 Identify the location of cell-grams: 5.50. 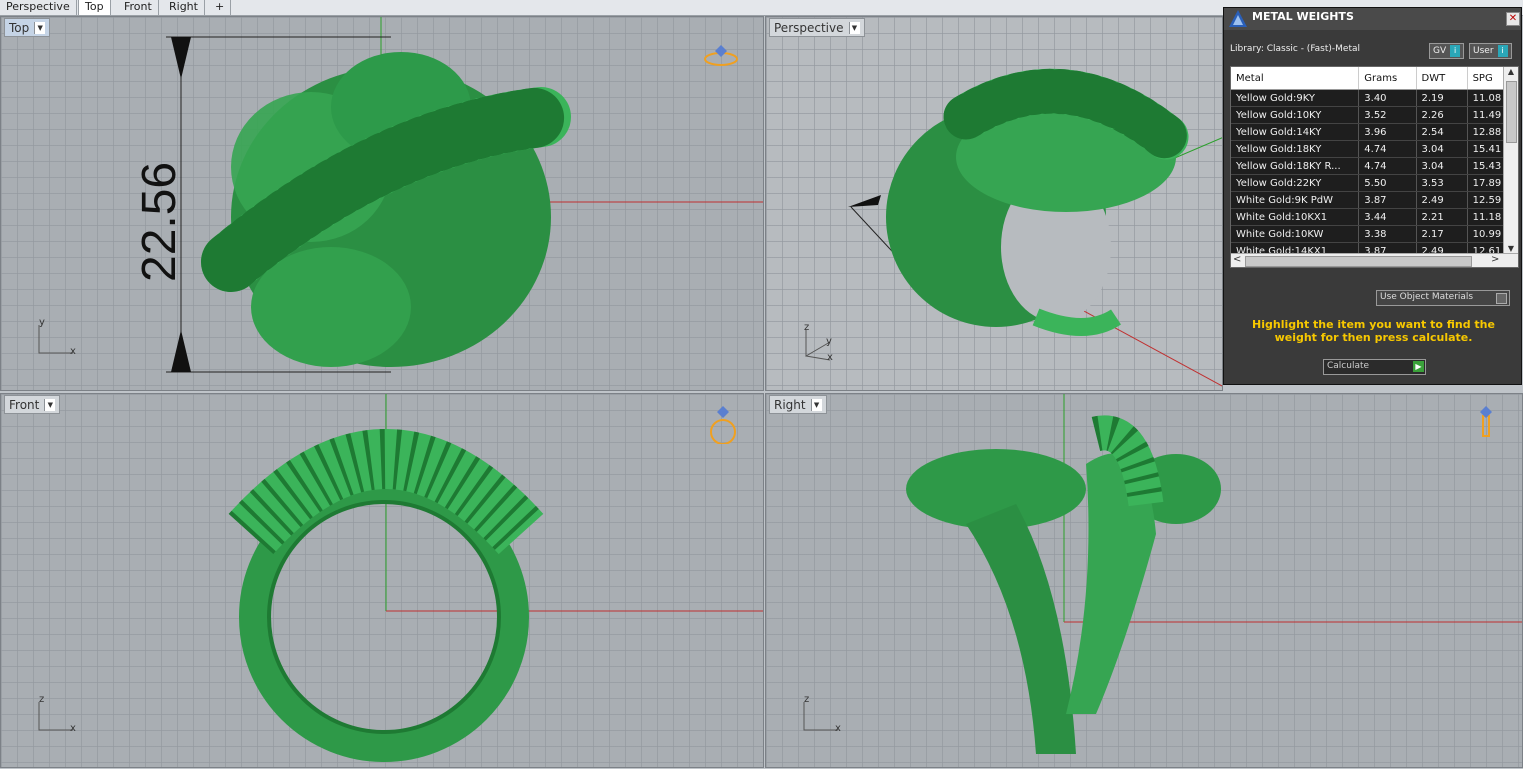
(1387, 183).